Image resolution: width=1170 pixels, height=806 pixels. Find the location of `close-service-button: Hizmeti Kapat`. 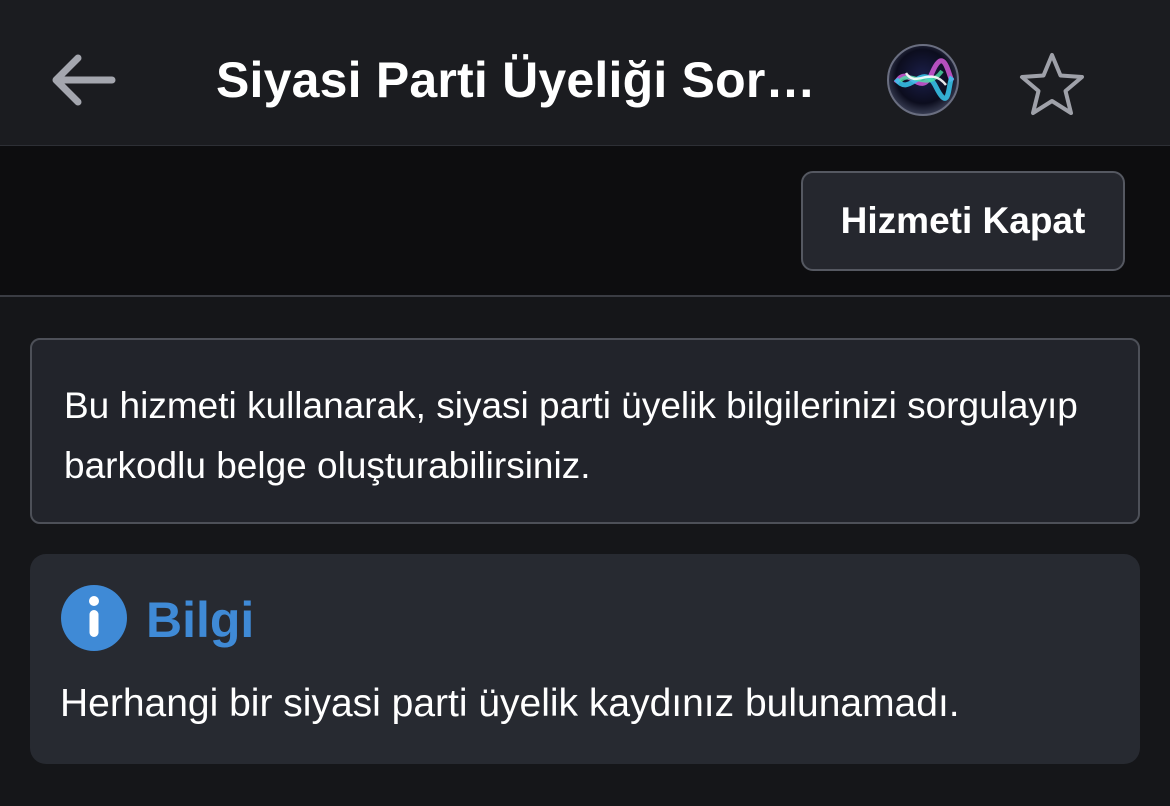

close-service-button: Hizmeti Kapat is located at coordinates (963, 221).